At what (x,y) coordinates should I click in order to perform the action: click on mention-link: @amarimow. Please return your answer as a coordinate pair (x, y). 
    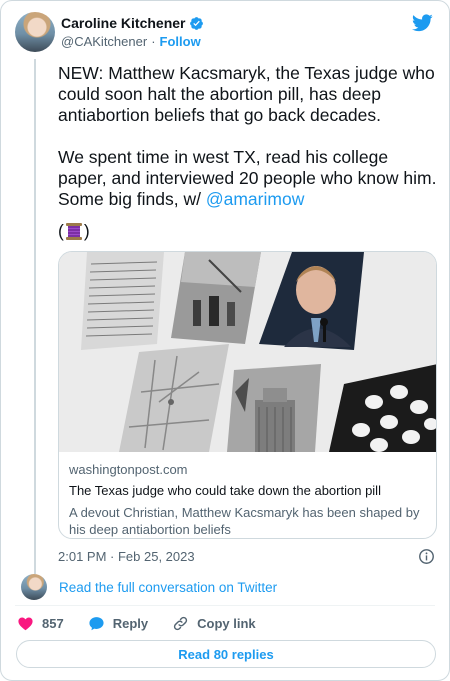
    Looking at the image, I should click on (255, 199).